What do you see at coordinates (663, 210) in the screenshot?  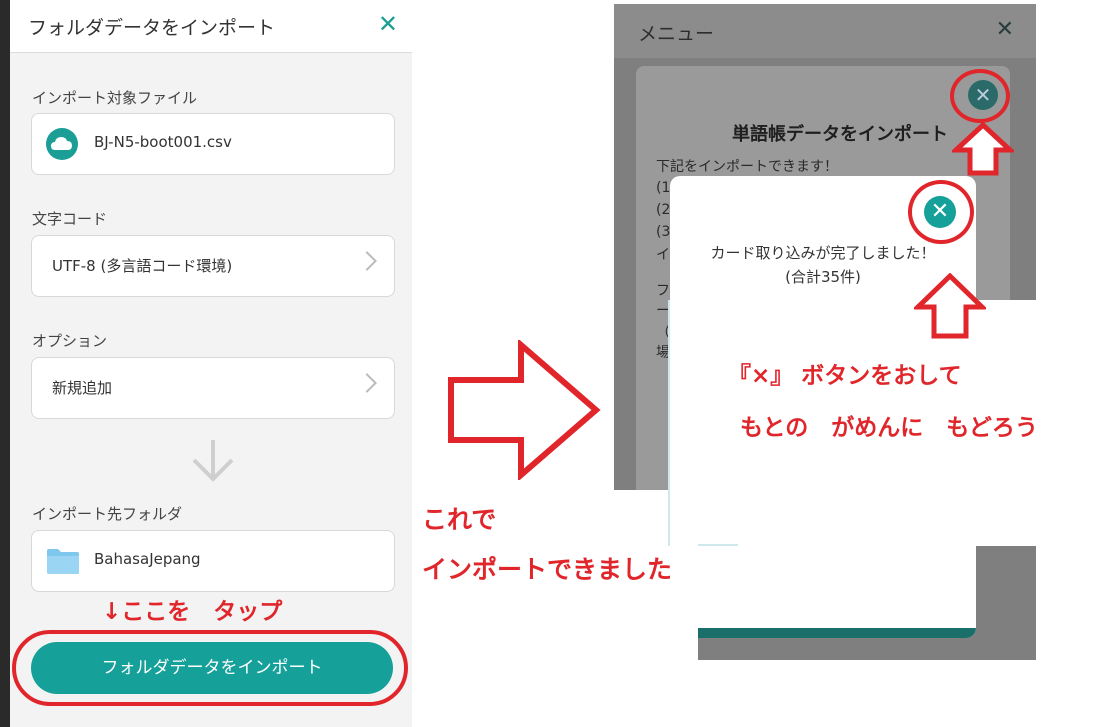 I see `dialog-text-fragment: (2` at bounding box center [663, 210].